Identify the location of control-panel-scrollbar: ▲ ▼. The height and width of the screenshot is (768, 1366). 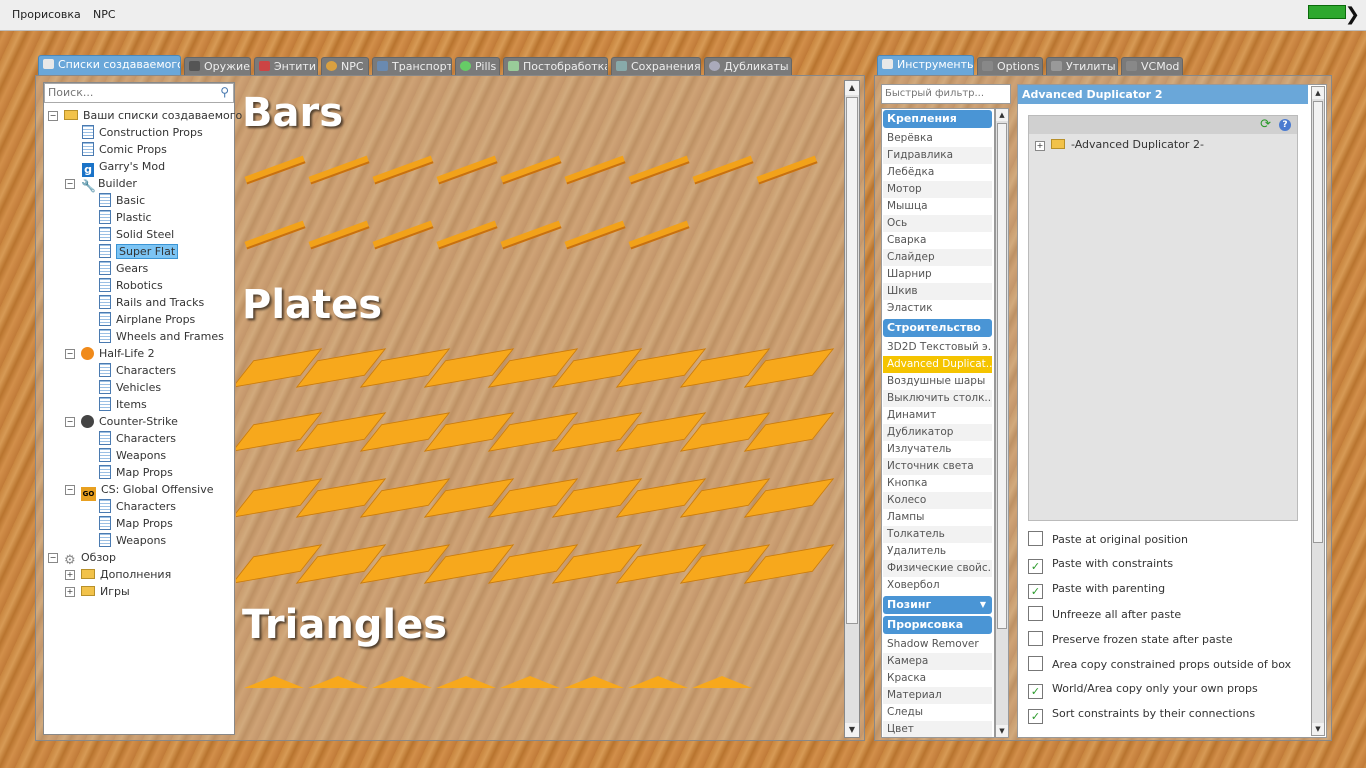
(1318, 411).